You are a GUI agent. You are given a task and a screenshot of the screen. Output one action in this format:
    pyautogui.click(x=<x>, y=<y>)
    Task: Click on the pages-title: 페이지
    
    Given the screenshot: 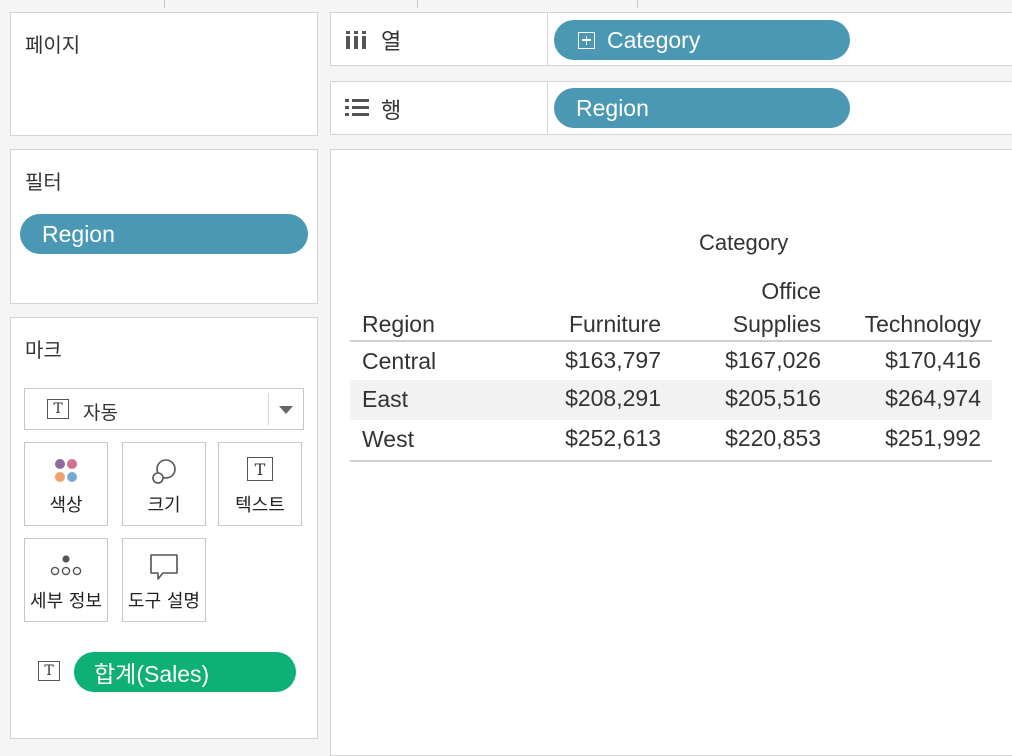 What is the action you would take?
    pyautogui.click(x=53, y=45)
    